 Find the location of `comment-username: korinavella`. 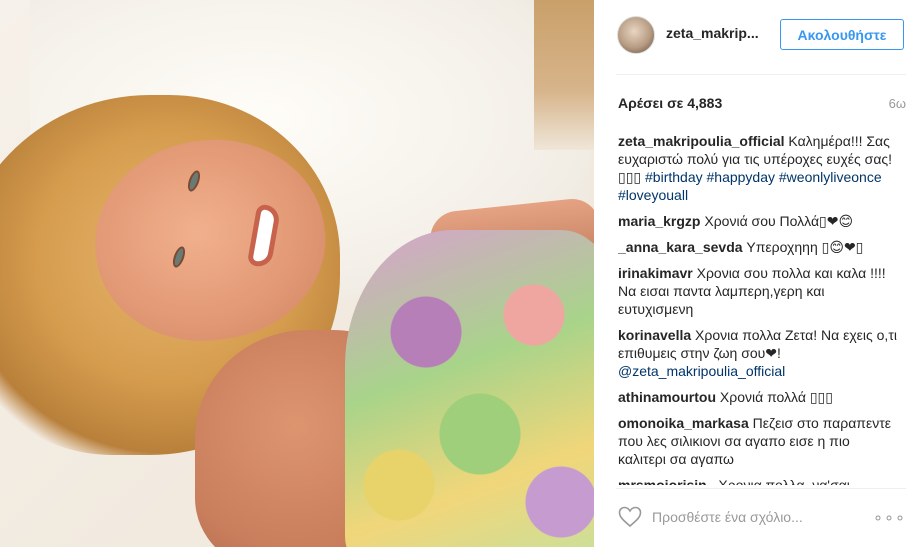

comment-username: korinavella is located at coordinates (654, 335).